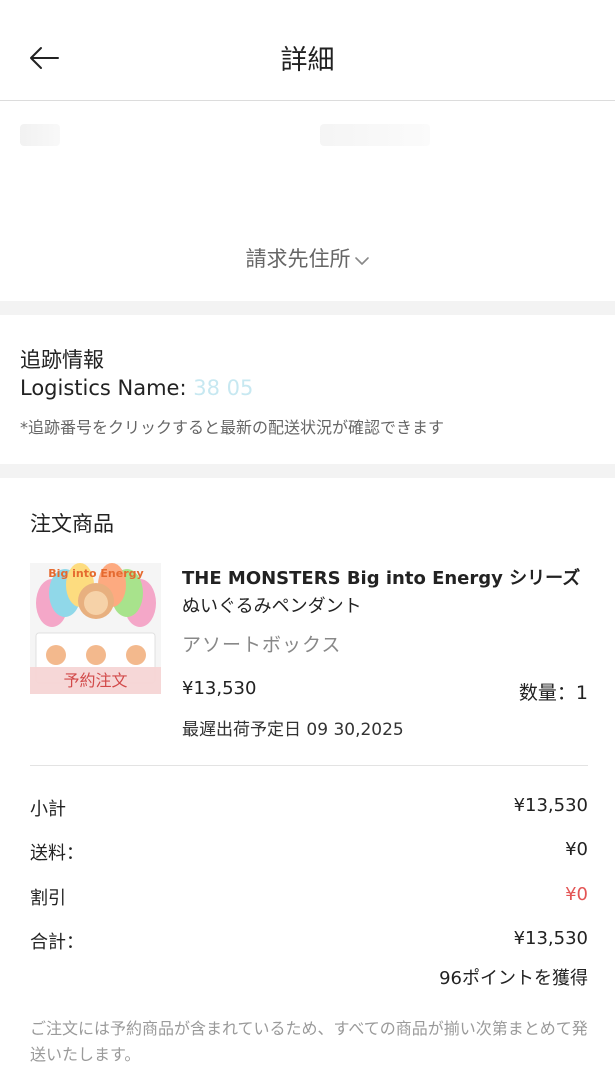 The image size is (615, 1080). I want to click on product-name-line2: ぬいぐるみペンダント, so click(272, 606).